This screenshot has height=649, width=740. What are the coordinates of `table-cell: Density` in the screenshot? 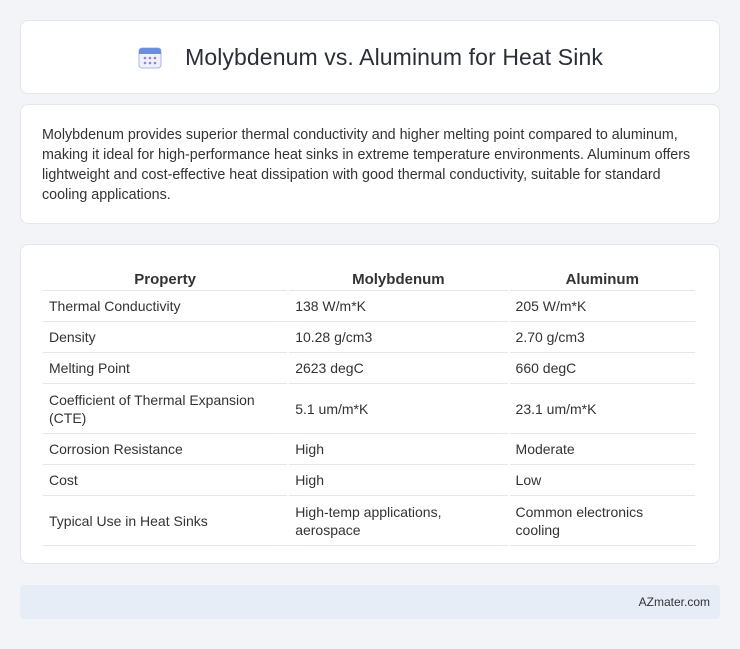 It's located at (165, 337).